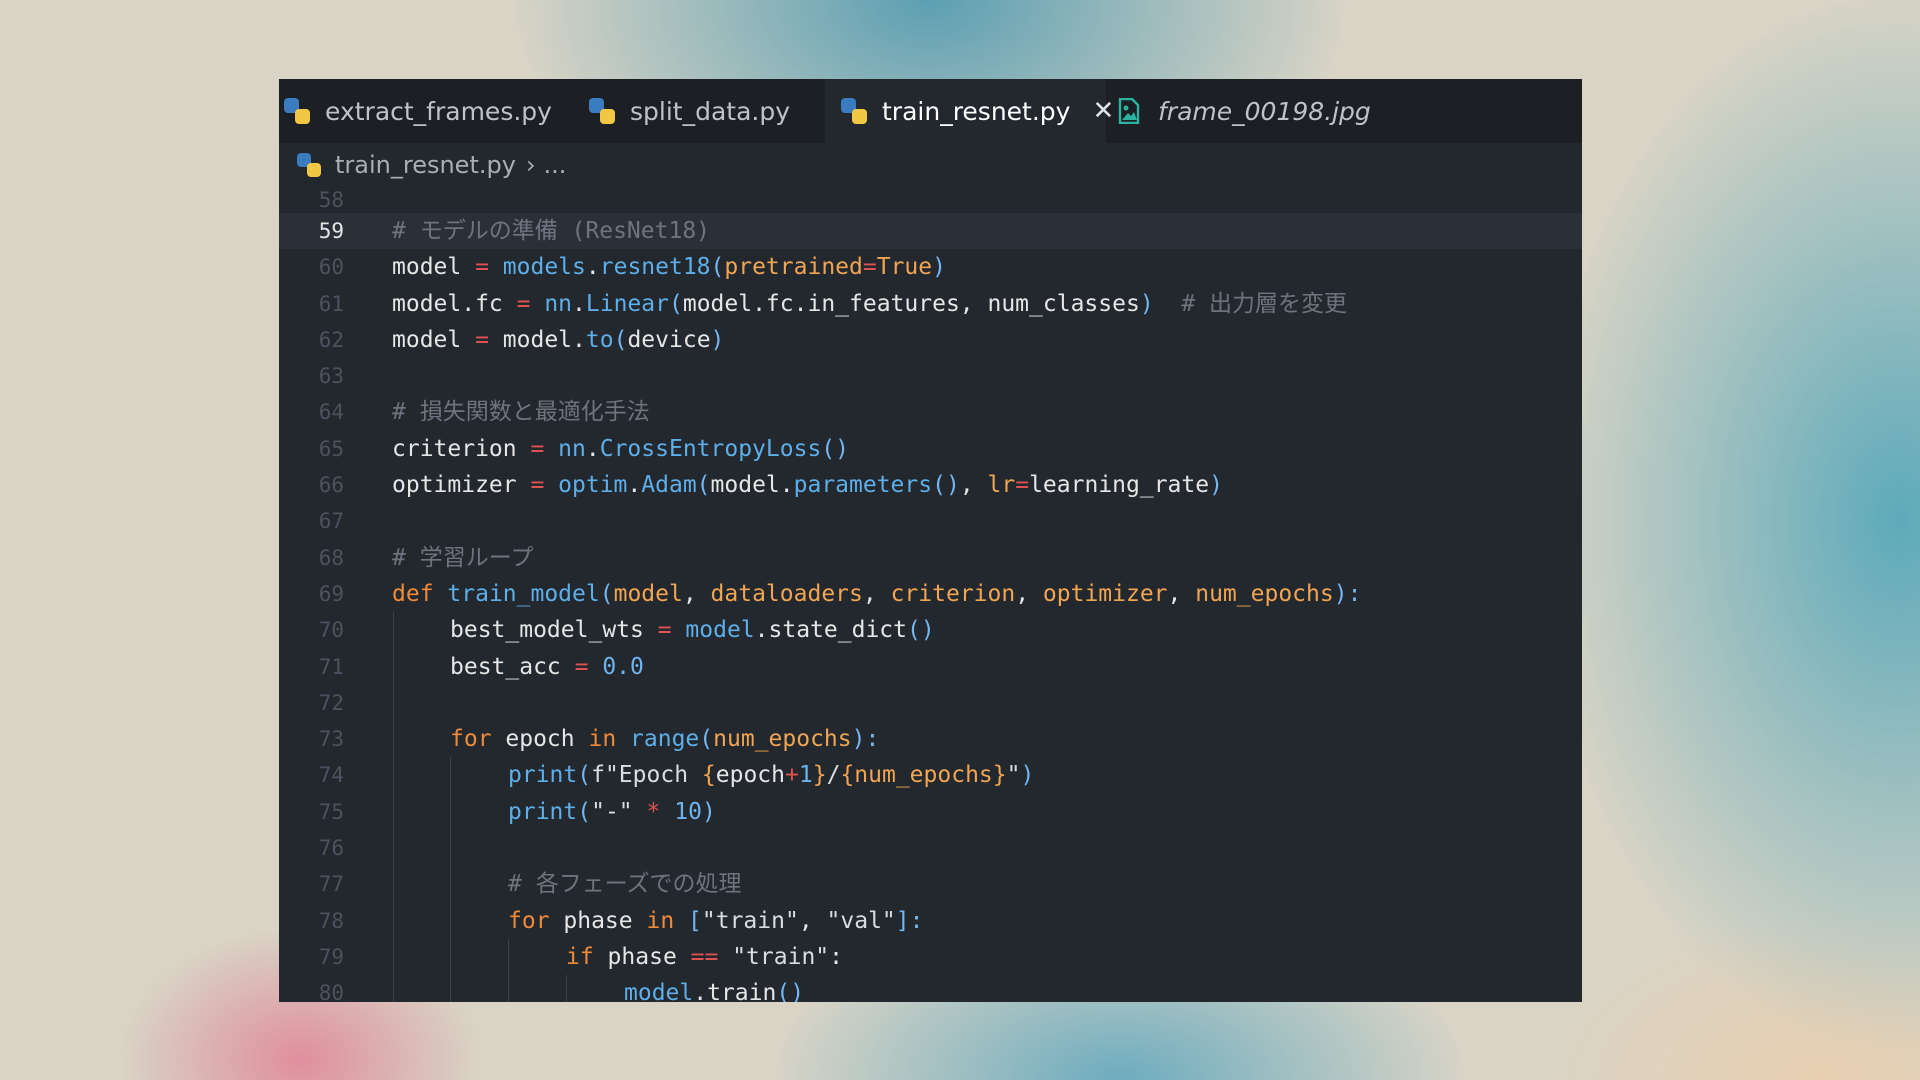 The height and width of the screenshot is (1080, 1920). What do you see at coordinates (331, 848) in the screenshot?
I see `line-number: 76` at bounding box center [331, 848].